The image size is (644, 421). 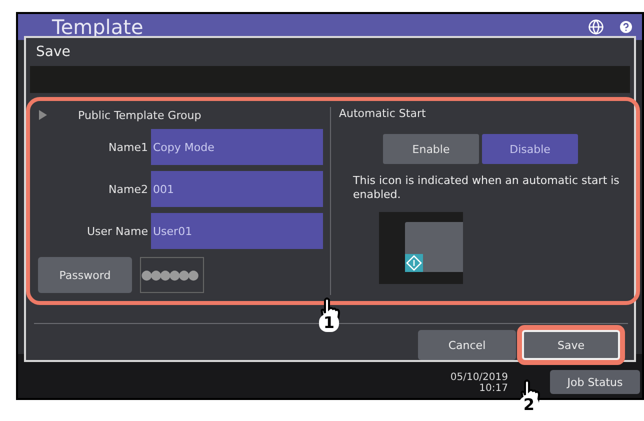 What do you see at coordinates (530, 149) in the screenshot?
I see `toggle-option: Disable` at bounding box center [530, 149].